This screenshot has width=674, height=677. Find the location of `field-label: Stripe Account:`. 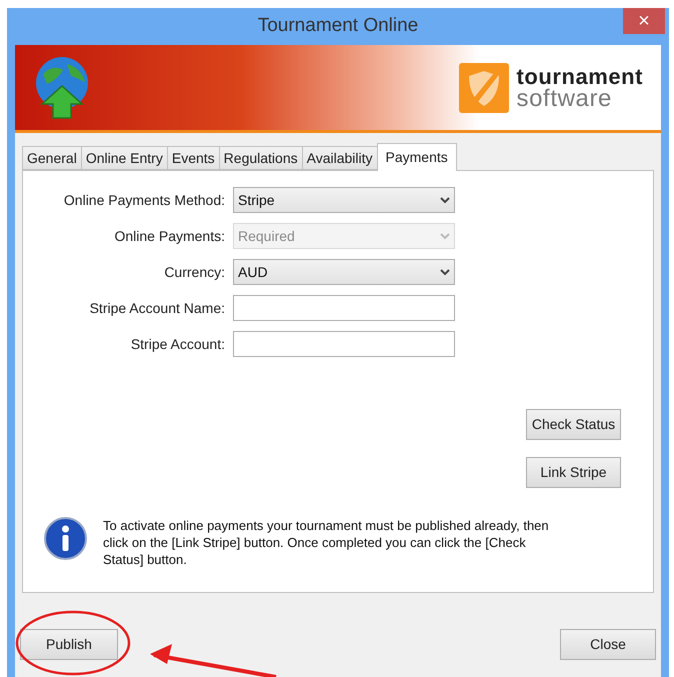

field-label: Stripe Account: is located at coordinates (177, 344).